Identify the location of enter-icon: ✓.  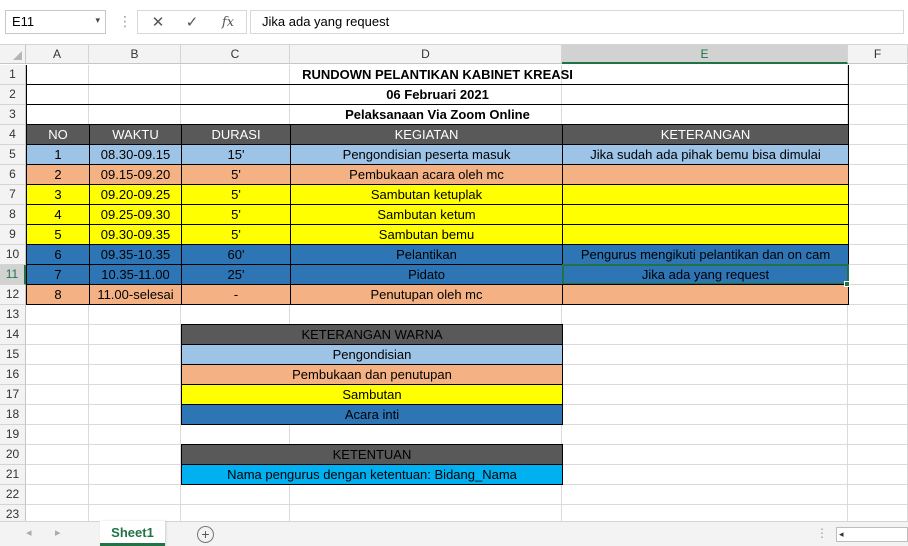
(192, 23).